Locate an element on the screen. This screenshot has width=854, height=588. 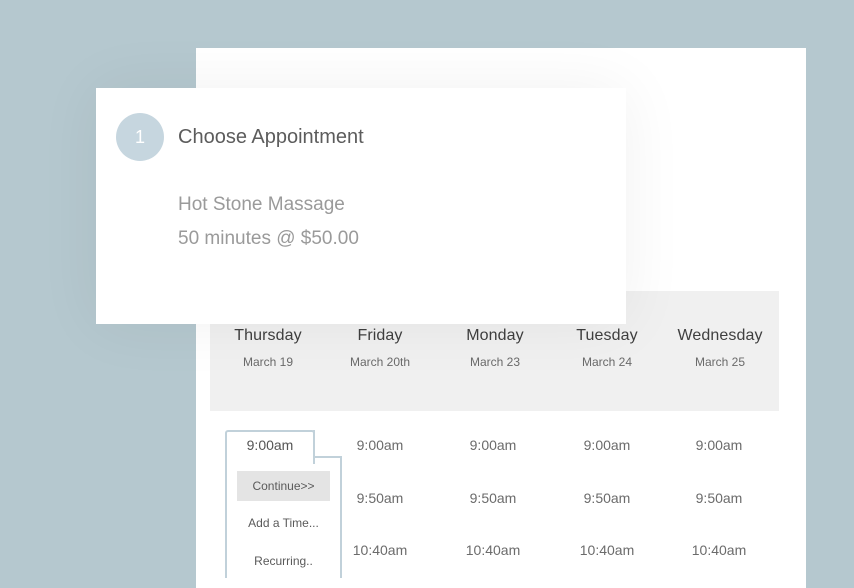
day-name: Wednesday is located at coordinates (720, 335).